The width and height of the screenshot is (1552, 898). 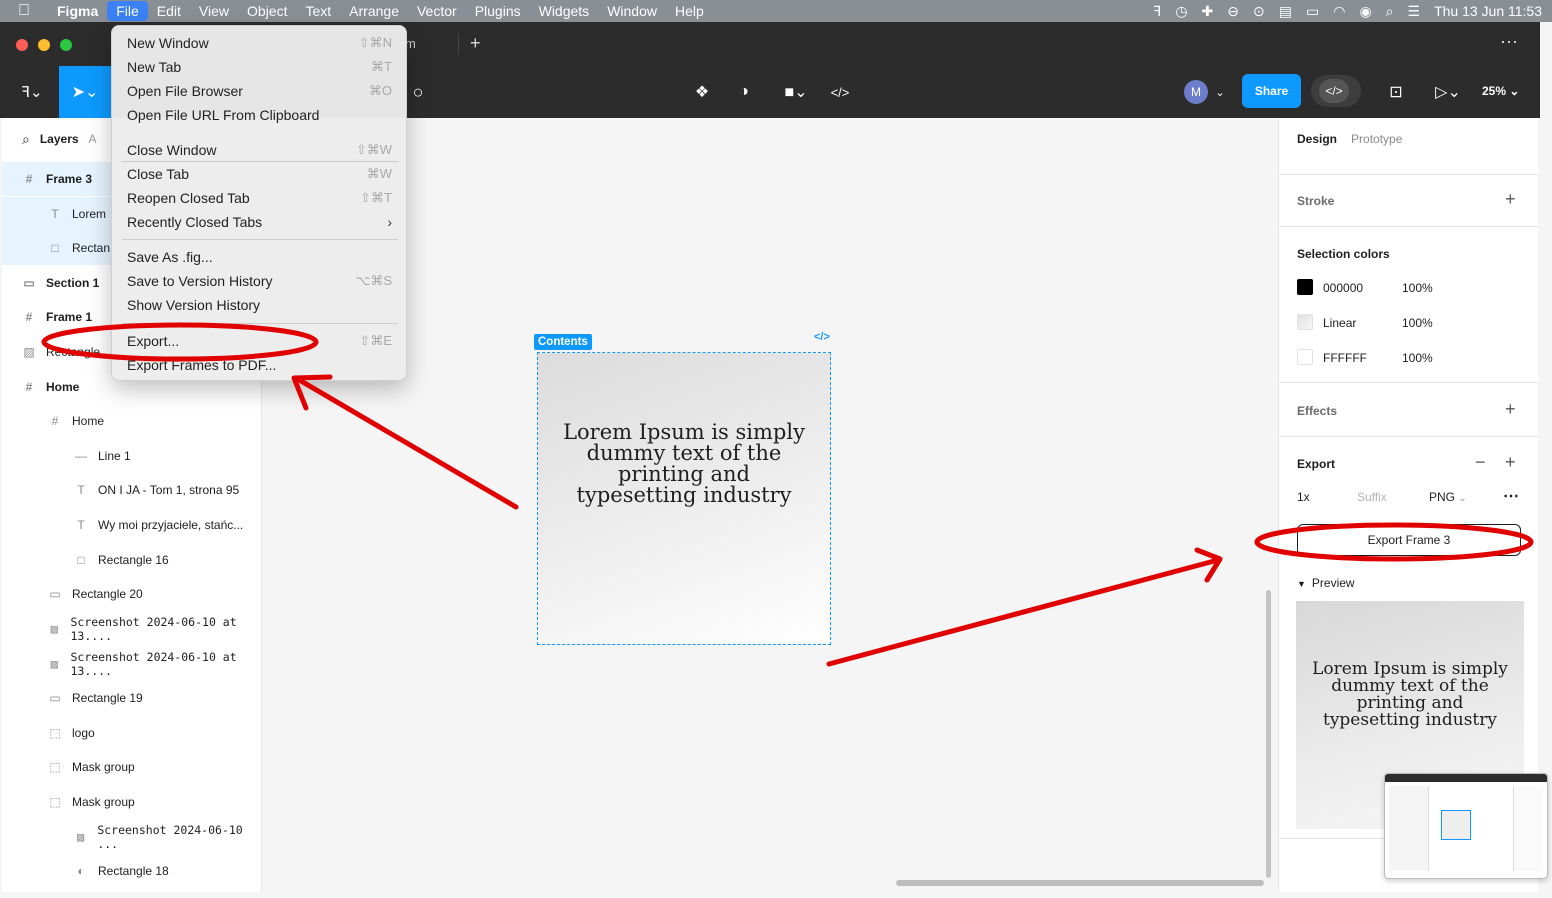 I want to click on layer-item: ⬚ logo, so click(x=132, y=733).